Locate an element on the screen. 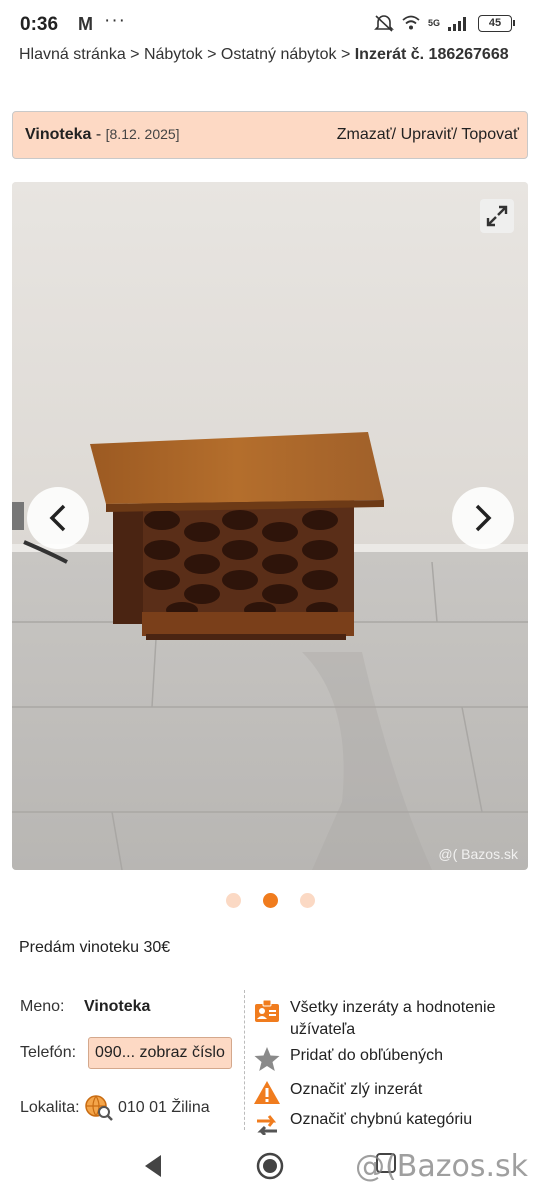  edit-link: Upraviť/ is located at coordinates (427, 134).